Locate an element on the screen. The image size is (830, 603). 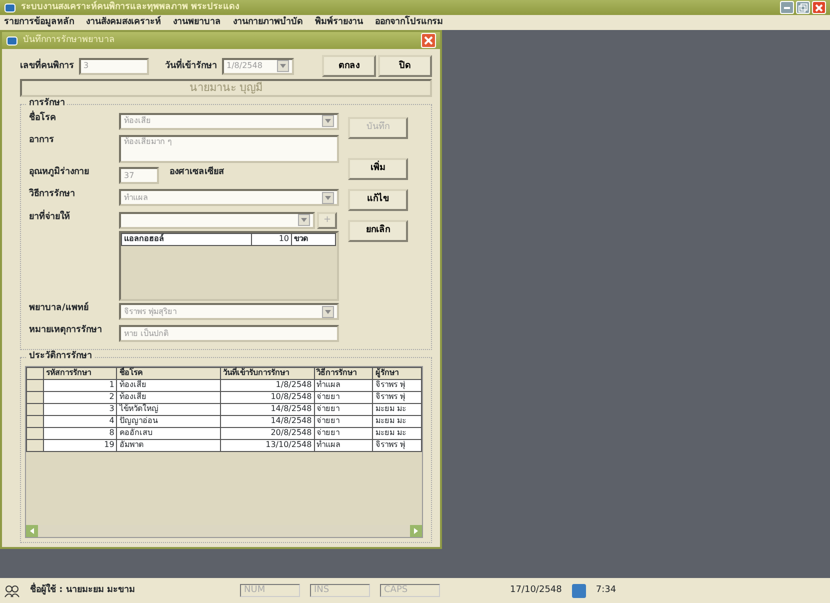
restore-icon is located at coordinates (803, 7).